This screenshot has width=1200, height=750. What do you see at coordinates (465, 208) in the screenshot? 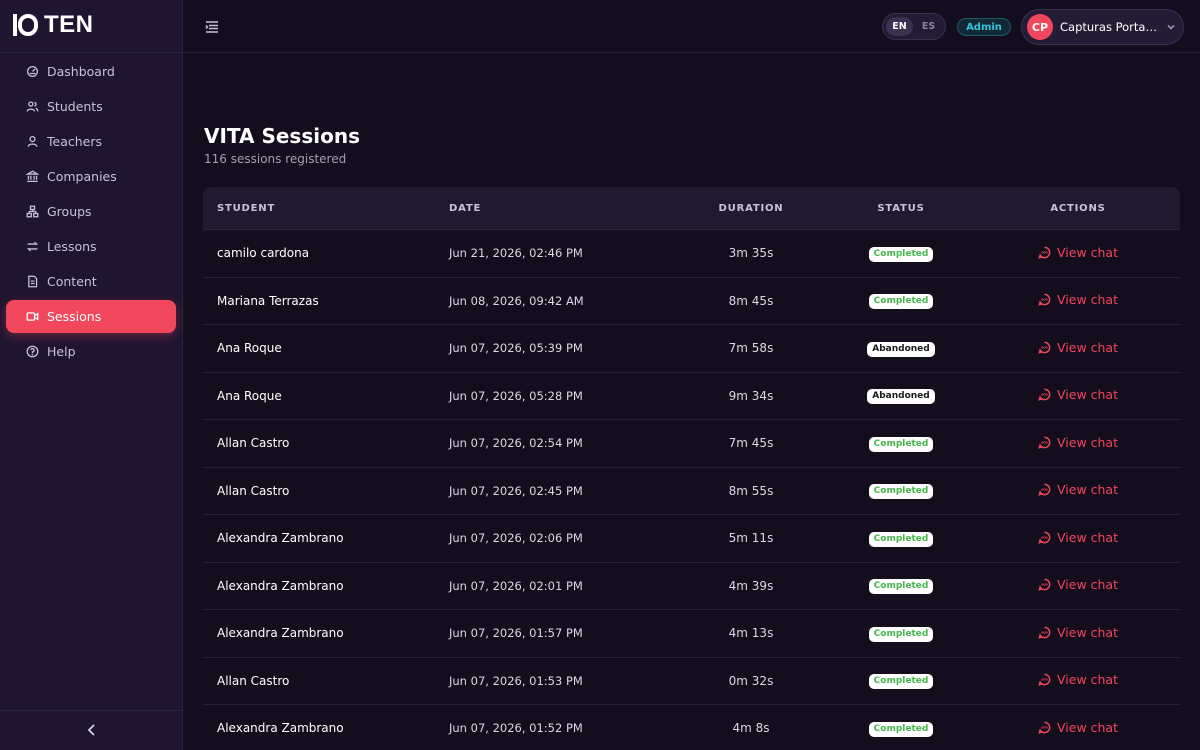
I see `column-header-date: DATE` at bounding box center [465, 208].